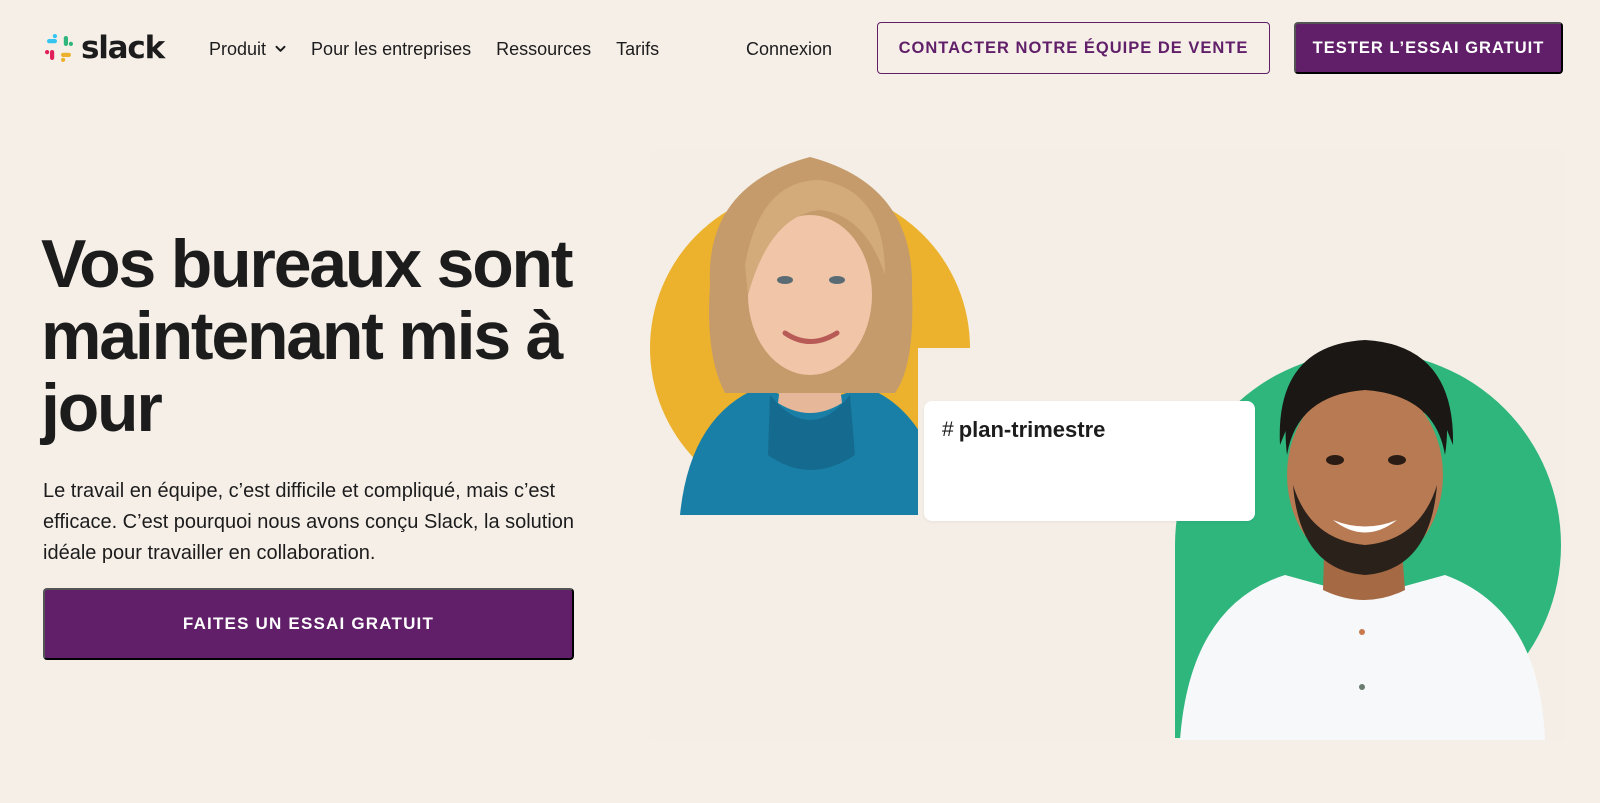  What do you see at coordinates (948, 429) in the screenshot?
I see `hash-icon: #` at bounding box center [948, 429].